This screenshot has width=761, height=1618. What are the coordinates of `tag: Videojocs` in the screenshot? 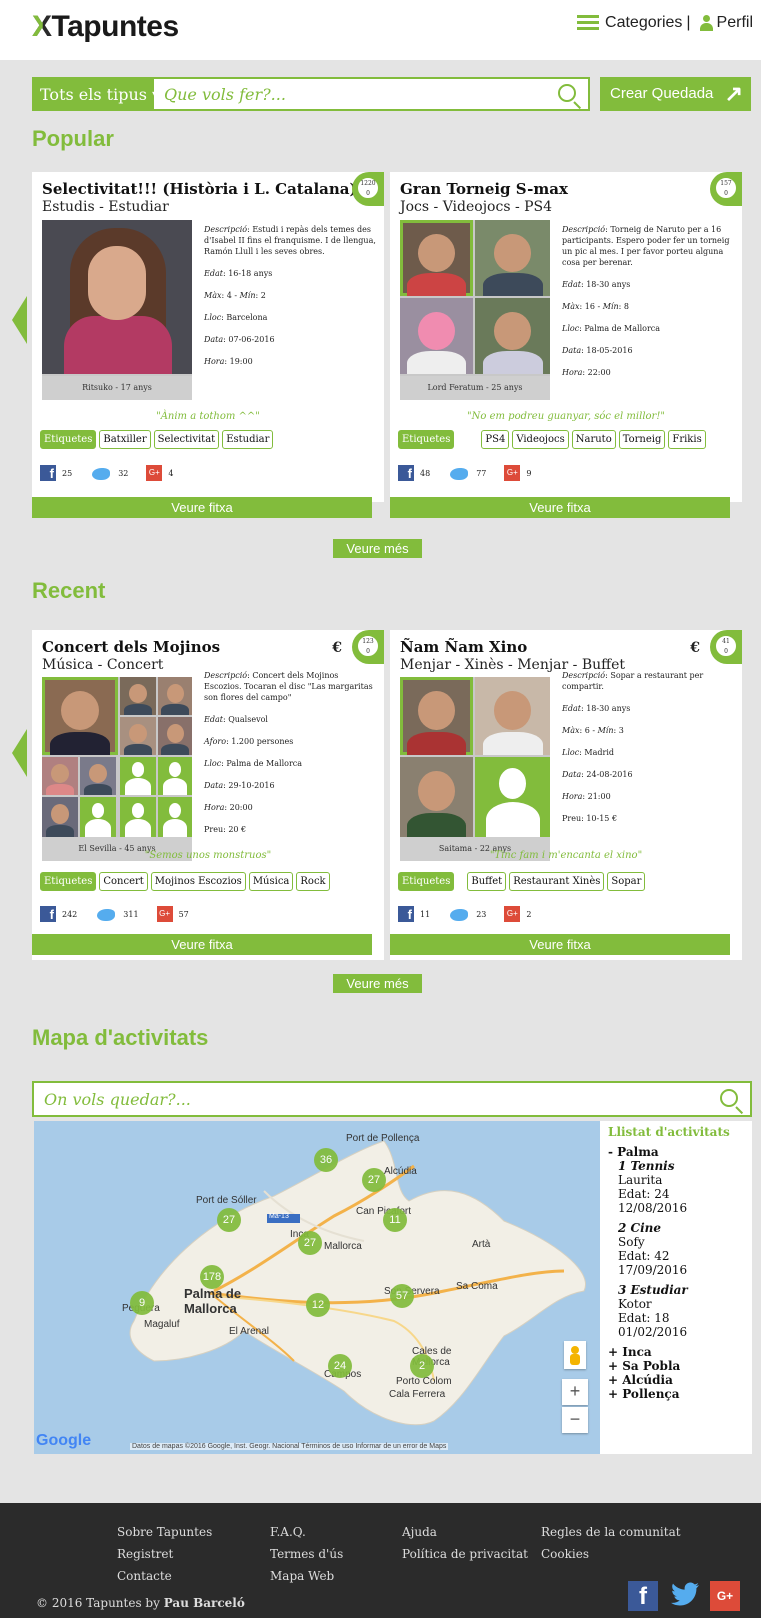 It's located at (540, 439).